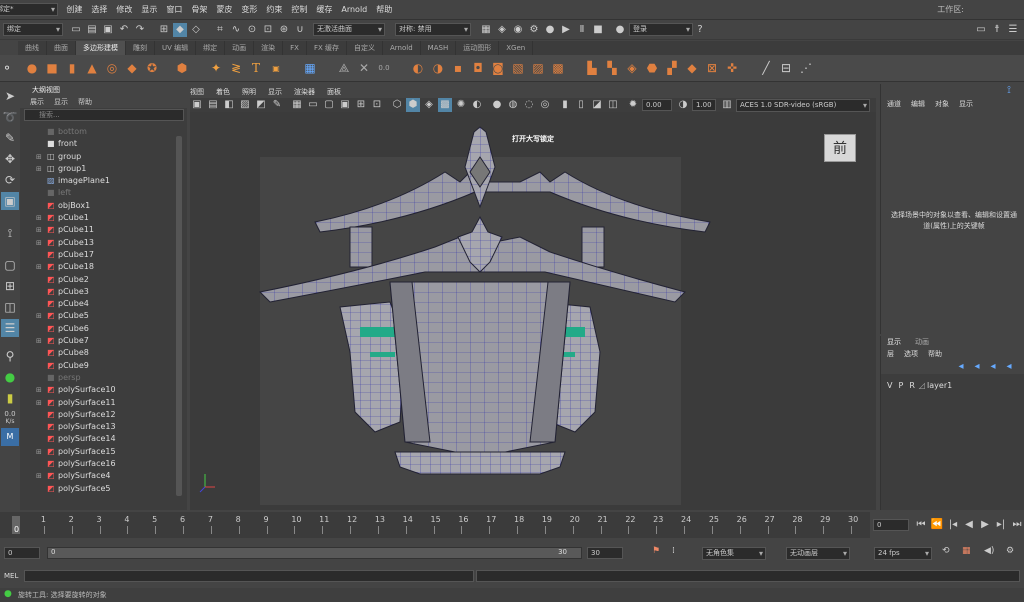 The image size is (1024, 602). What do you see at coordinates (61, 48) in the screenshot?
I see `shelf-tab: 曲面` at bounding box center [61, 48].